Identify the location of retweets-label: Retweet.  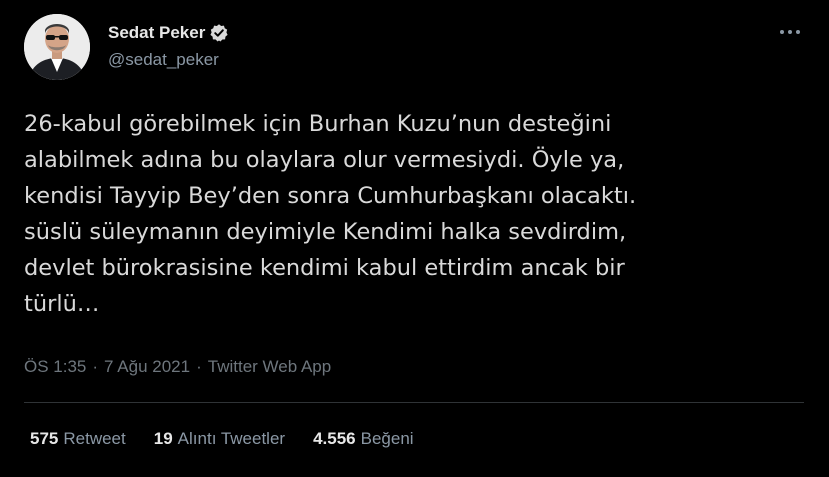
(94, 438).